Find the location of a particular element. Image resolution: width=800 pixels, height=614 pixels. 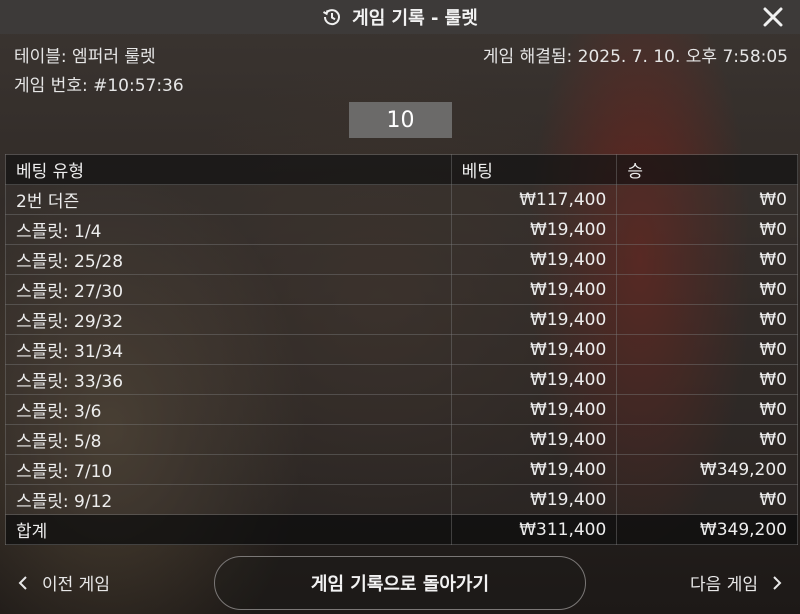

table-row: 스플릿: 3/6 ₩19,400 ₩0 is located at coordinates (401, 409).